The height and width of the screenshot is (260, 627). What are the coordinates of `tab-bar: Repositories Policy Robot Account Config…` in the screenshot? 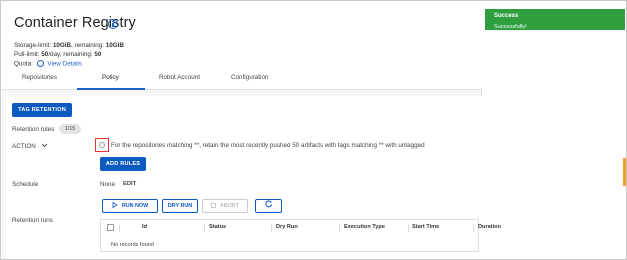 It's located at (242, 82).